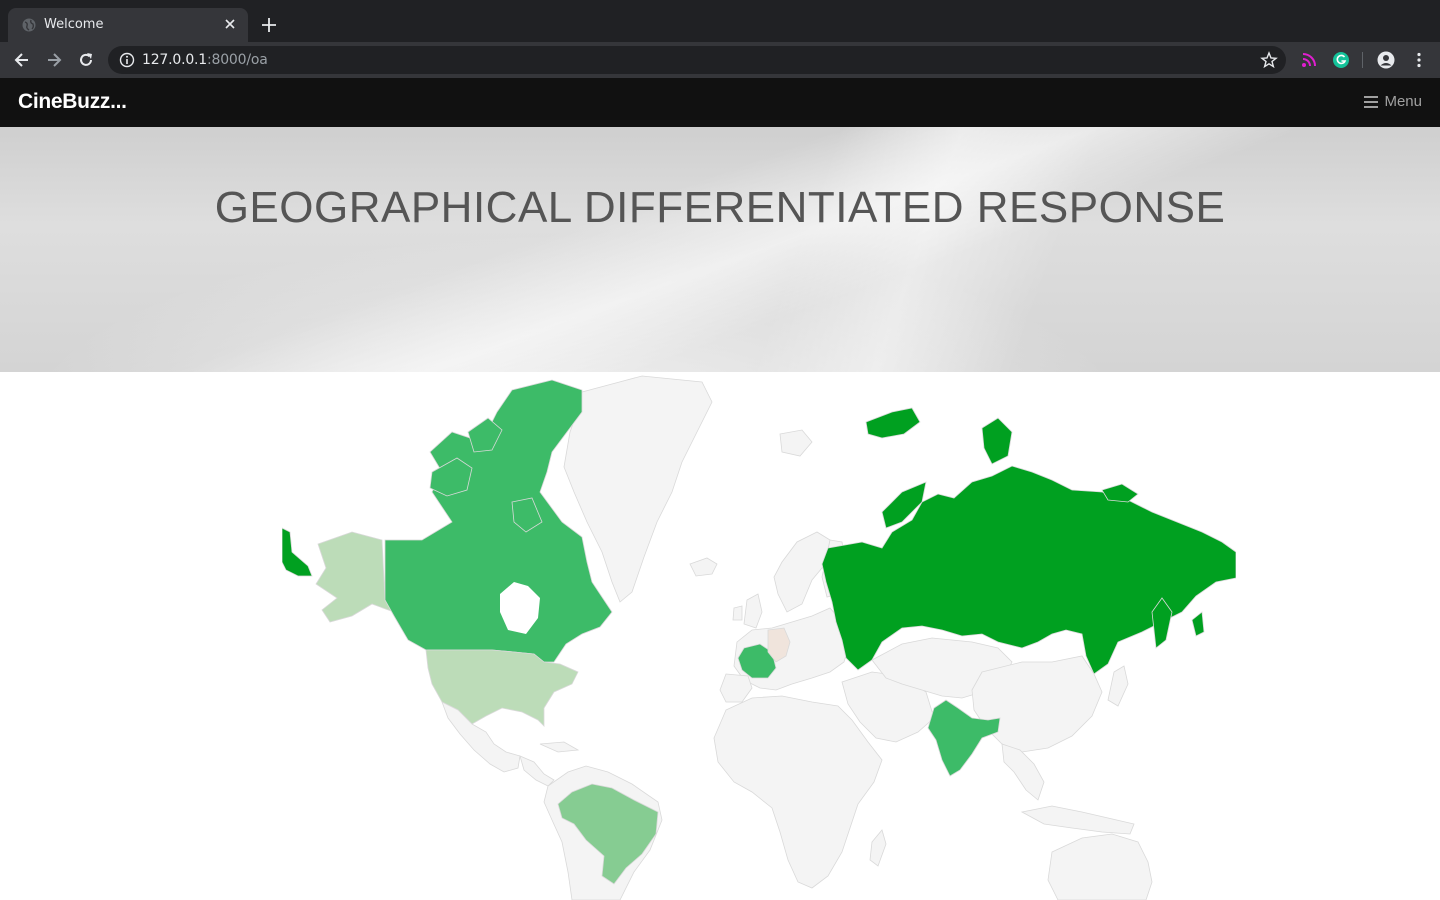 The height and width of the screenshot is (900, 1440). I want to click on rss-extension-icon, so click(1309, 60).